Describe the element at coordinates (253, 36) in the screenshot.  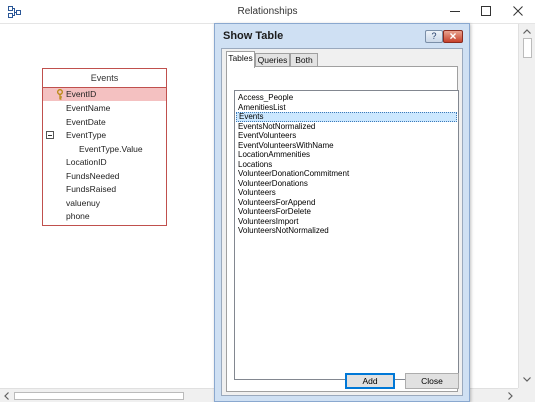
I see `dialog-title: Show Table` at that location.